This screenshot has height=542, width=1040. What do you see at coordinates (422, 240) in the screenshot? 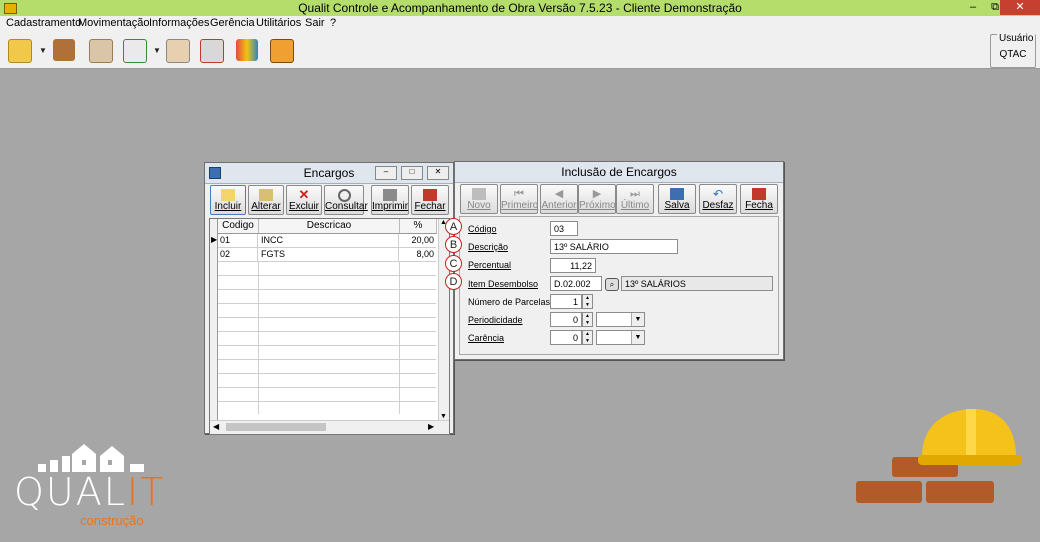
I see `cell-pct: 20,00` at bounding box center [422, 240].